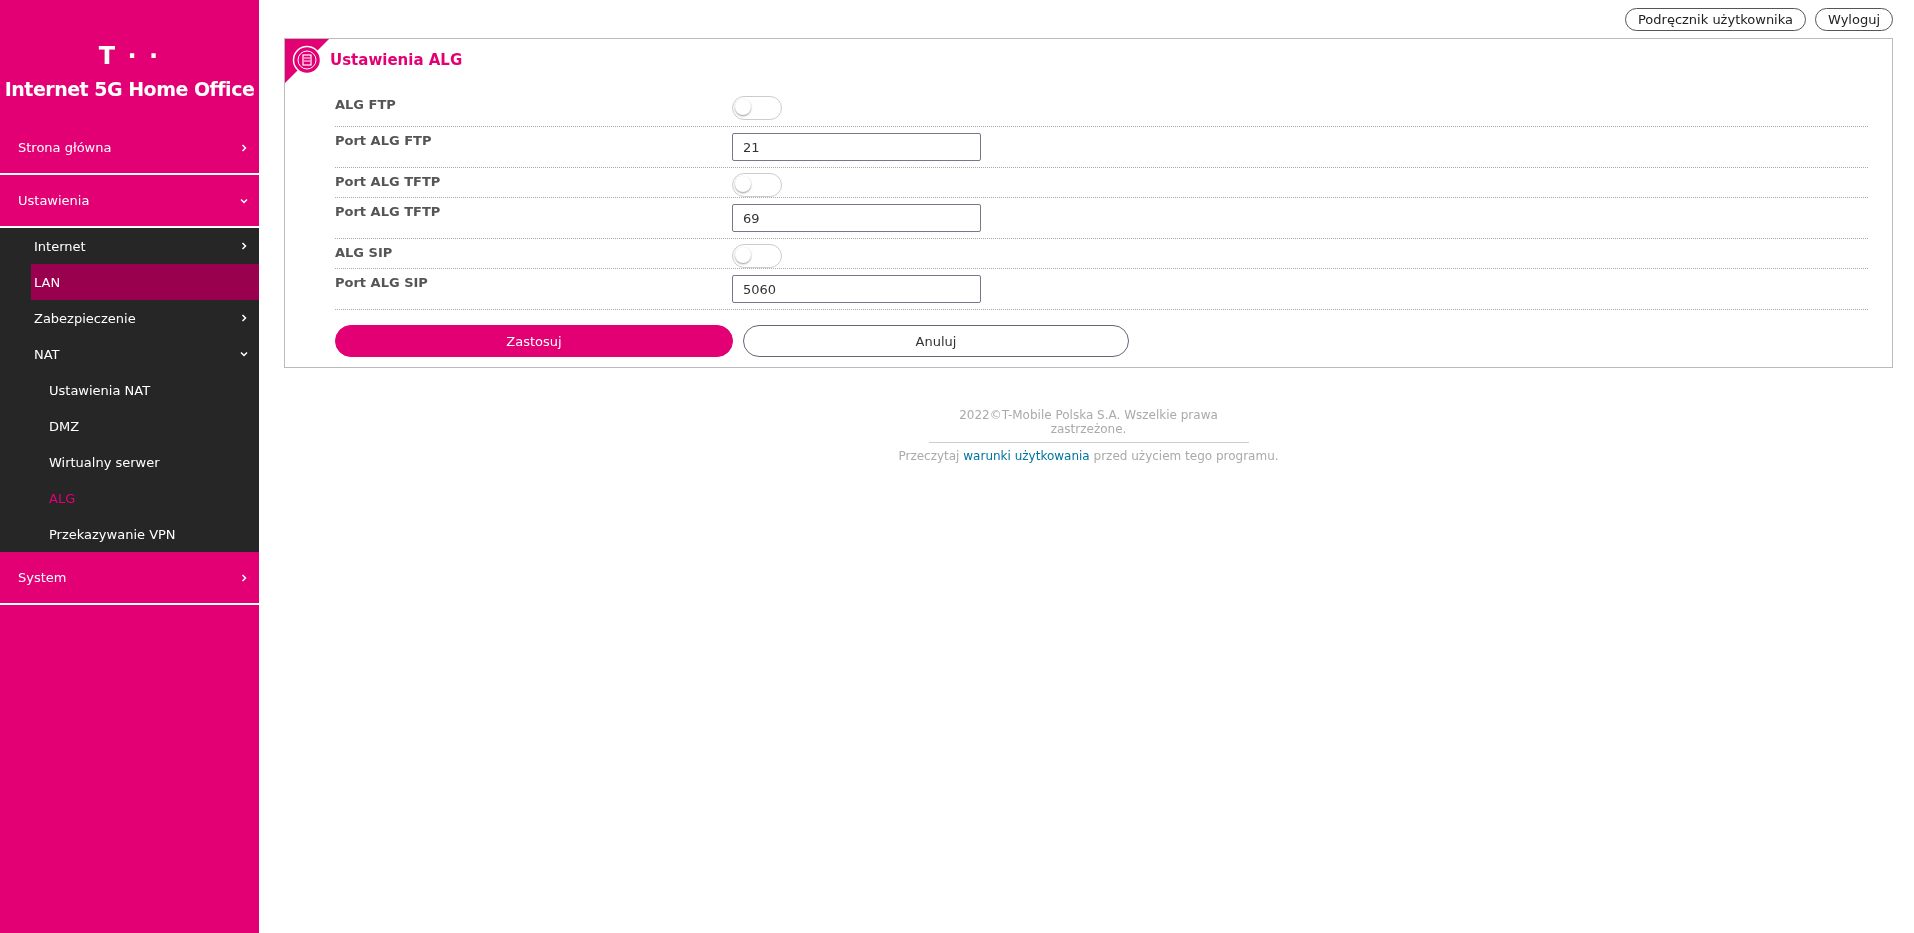  What do you see at coordinates (856, 147) in the screenshot?
I see `port-field: 21` at bounding box center [856, 147].